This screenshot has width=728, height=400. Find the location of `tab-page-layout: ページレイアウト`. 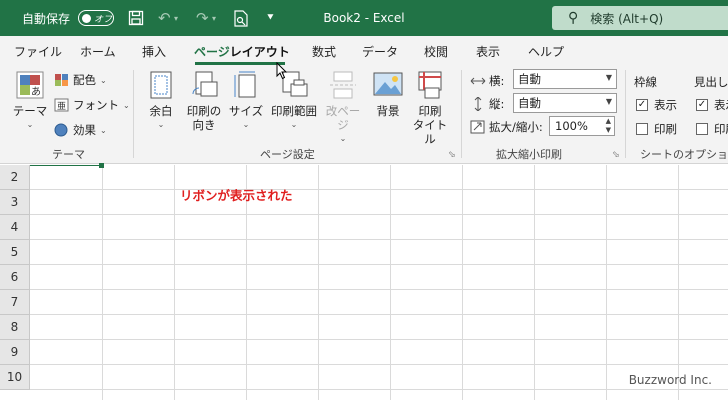

tab-page-layout: ページレイアウト is located at coordinates (242, 51).